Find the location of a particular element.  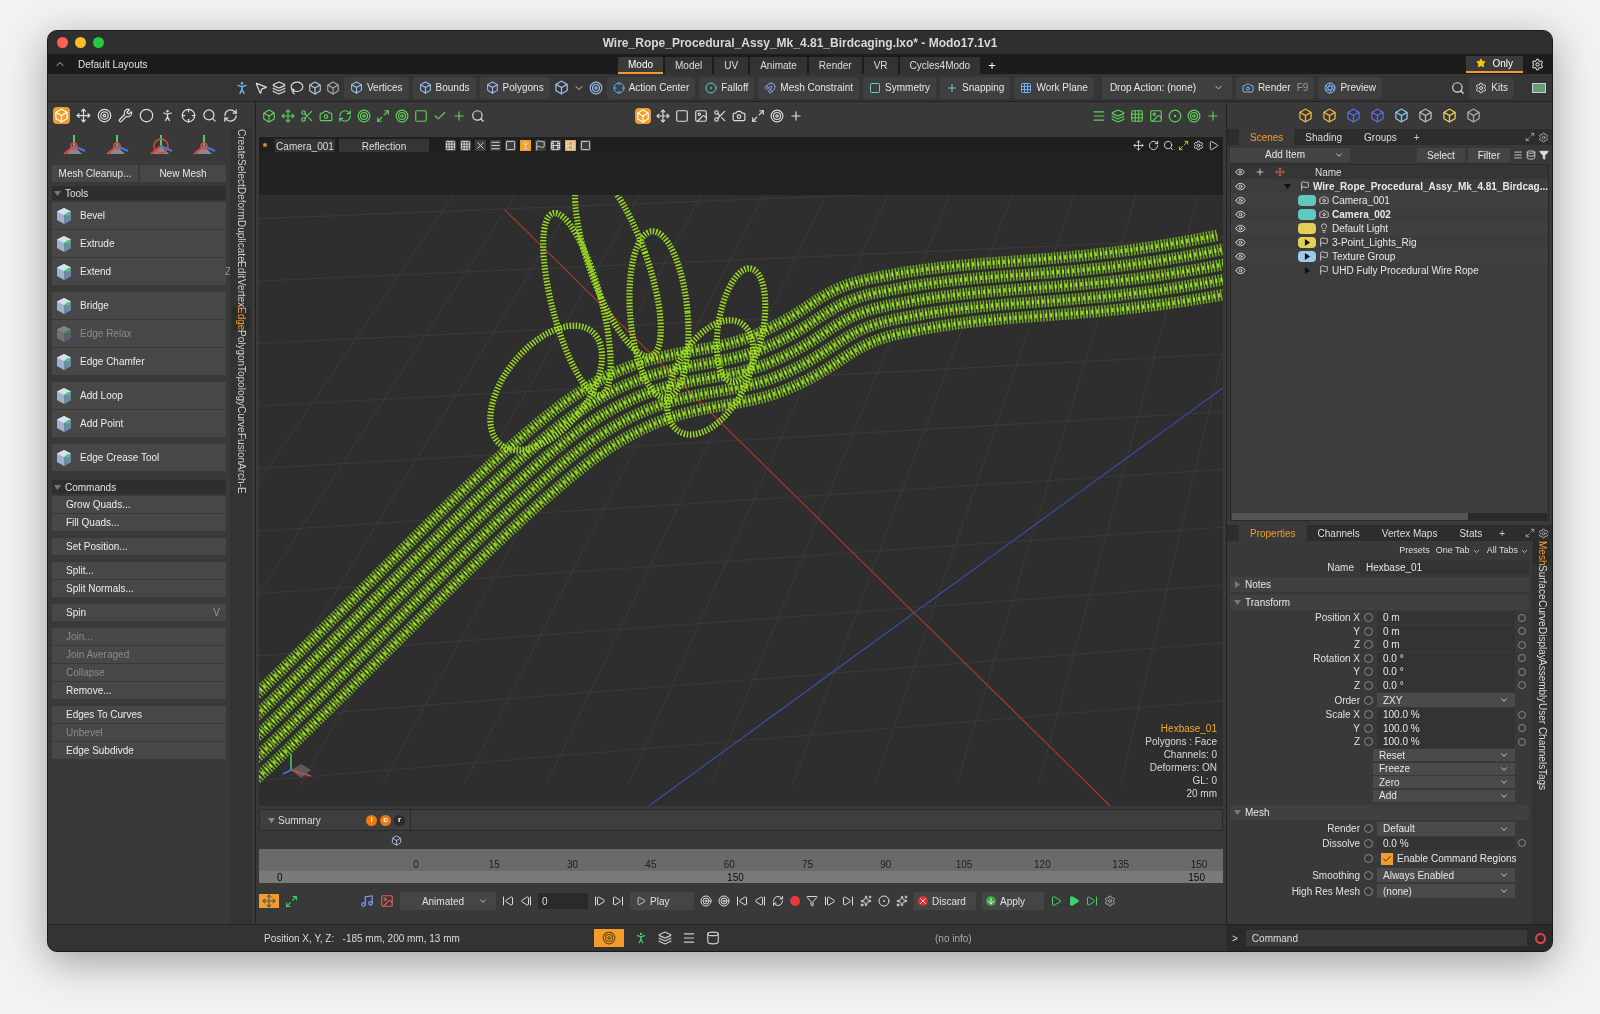

selection-mode-button: Bounds is located at coordinates (444, 87).